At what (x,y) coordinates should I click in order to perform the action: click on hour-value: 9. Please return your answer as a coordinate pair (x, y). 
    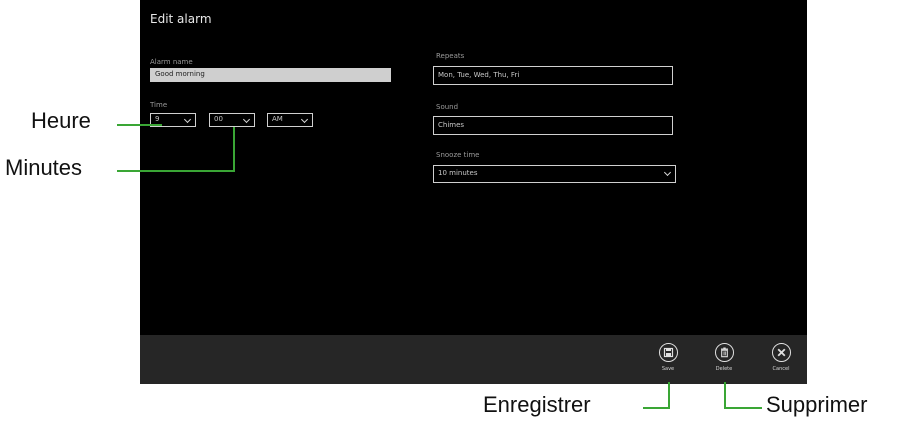
    Looking at the image, I should click on (157, 119).